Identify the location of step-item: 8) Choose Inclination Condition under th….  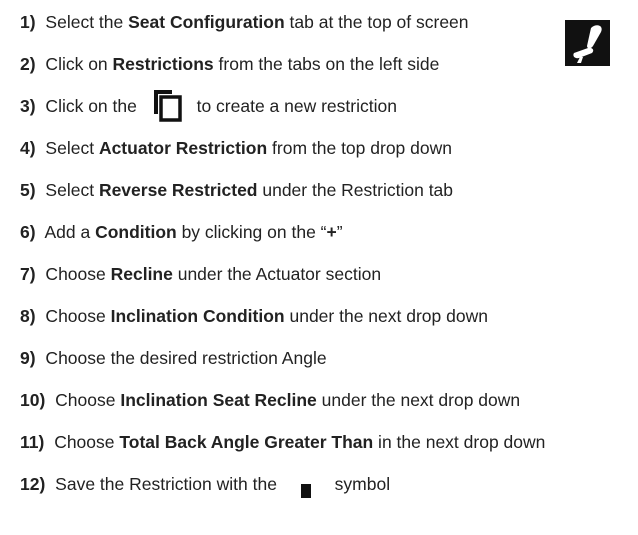
(328, 325).